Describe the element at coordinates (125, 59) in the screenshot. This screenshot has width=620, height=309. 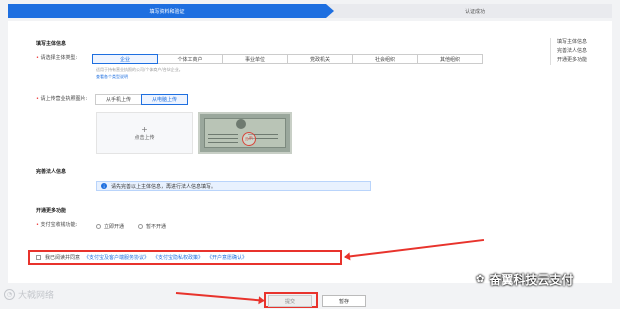
I see `type-option-enterprise: 企业` at that location.